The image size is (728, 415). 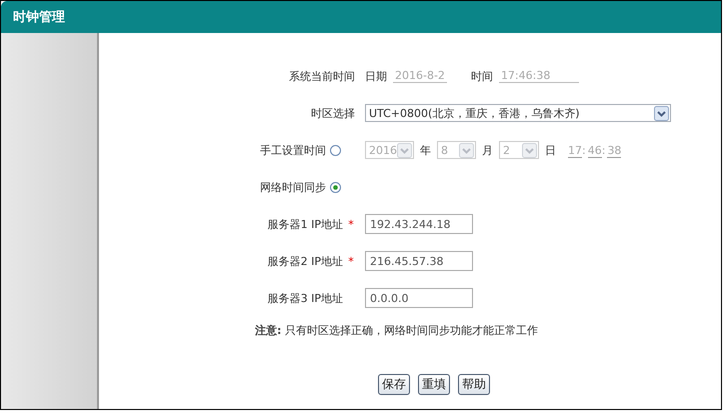 I want to click on action-button: 保存, so click(x=394, y=384).